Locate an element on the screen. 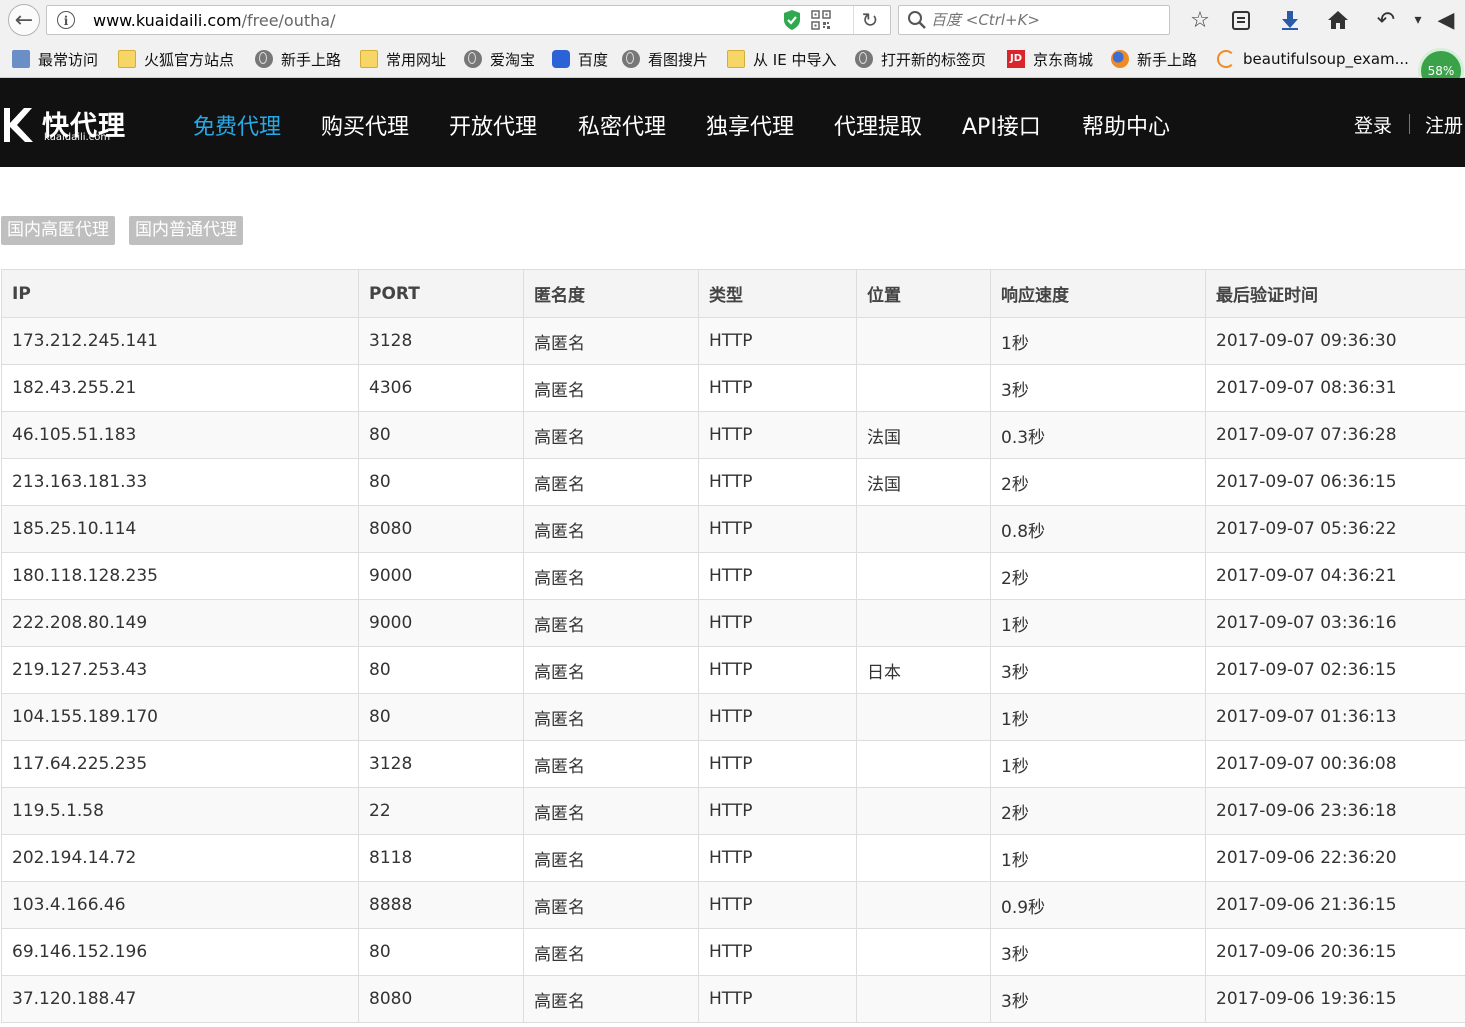 The width and height of the screenshot is (1465, 1027). folder-icon is located at coordinates (369, 59).